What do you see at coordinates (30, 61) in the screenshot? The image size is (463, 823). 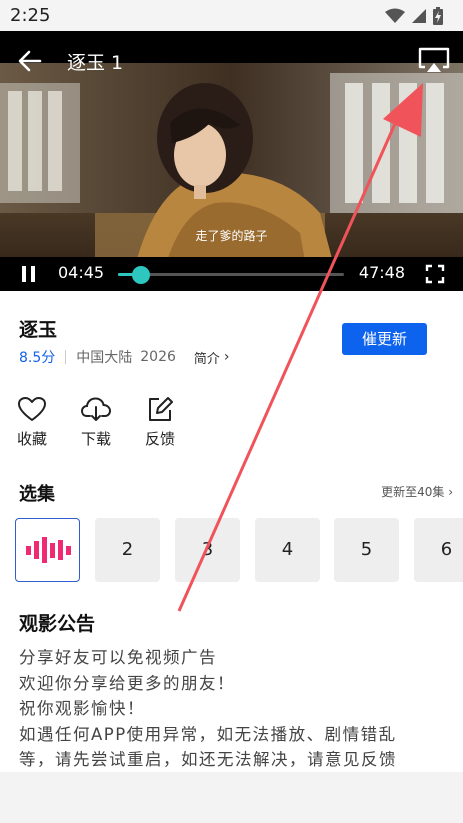 I see `back-arrow-icon` at bounding box center [30, 61].